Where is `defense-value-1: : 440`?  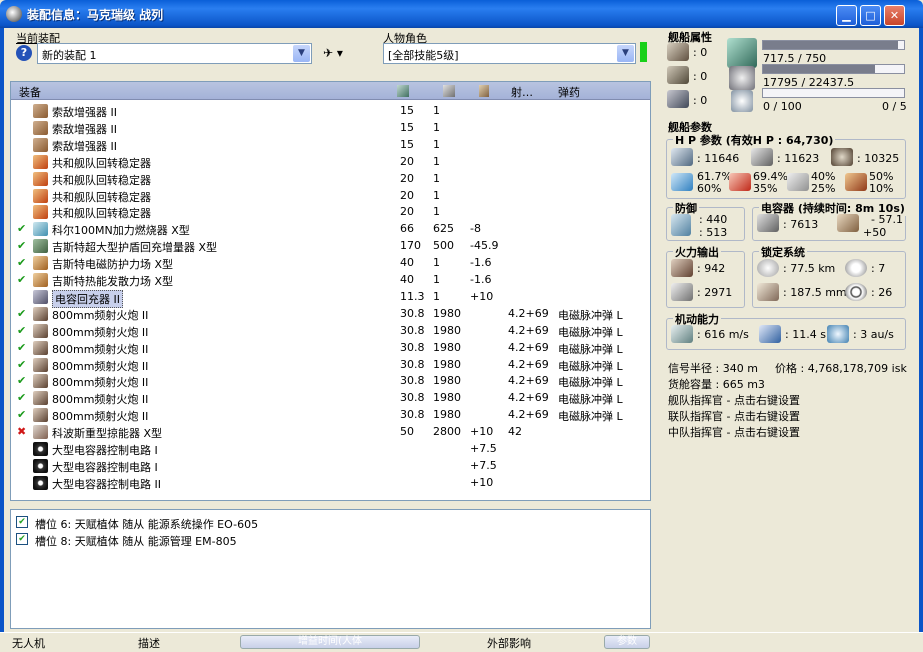 defense-value-1: : 440 is located at coordinates (713, 219).